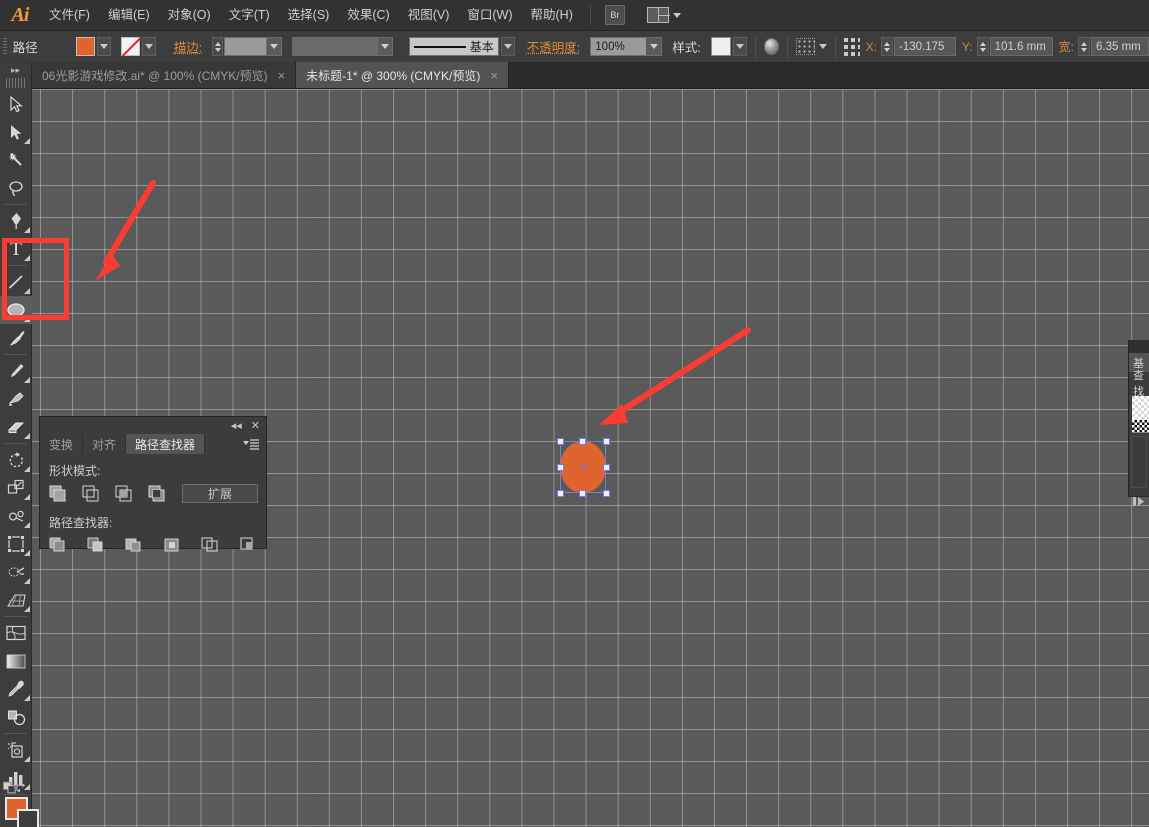 The image size is (1149, 827). What do you see at coordinates (16, 399) in the screenshot?
I see `blob-brush-tool` at bounding box center [16, 399].